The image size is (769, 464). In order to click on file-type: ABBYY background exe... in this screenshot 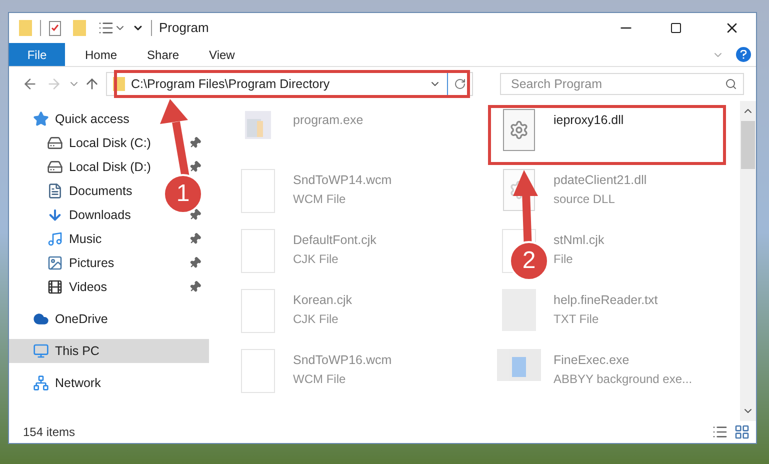, I will do `click(623, 379)`.